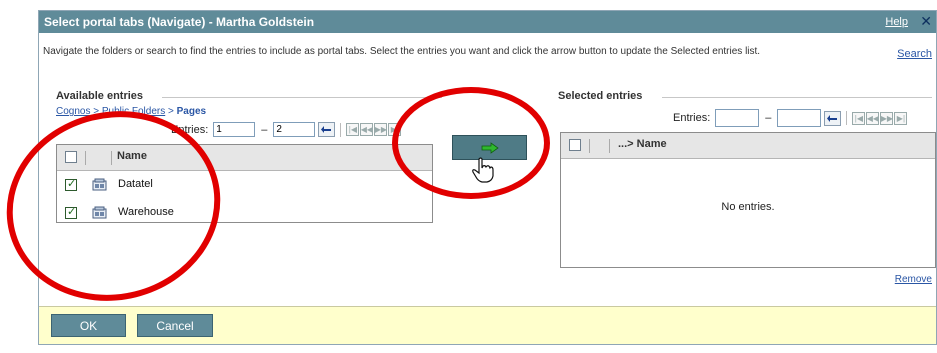 This screenshot has height=353, width=937. What do you see at coordinates (244, 158) in the screenshot?
I see `list-header: Name` at bounding box center [244, 158].